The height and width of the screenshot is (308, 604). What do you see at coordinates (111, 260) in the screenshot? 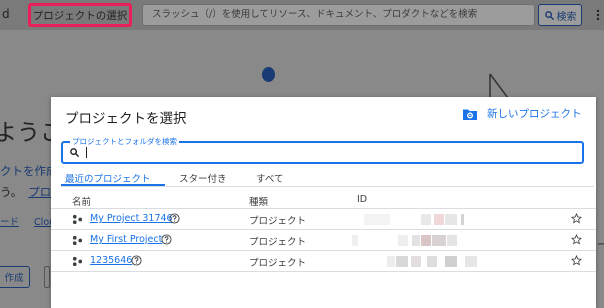
I see `project-name-link: 1235646` at bounding box center [111, 260].